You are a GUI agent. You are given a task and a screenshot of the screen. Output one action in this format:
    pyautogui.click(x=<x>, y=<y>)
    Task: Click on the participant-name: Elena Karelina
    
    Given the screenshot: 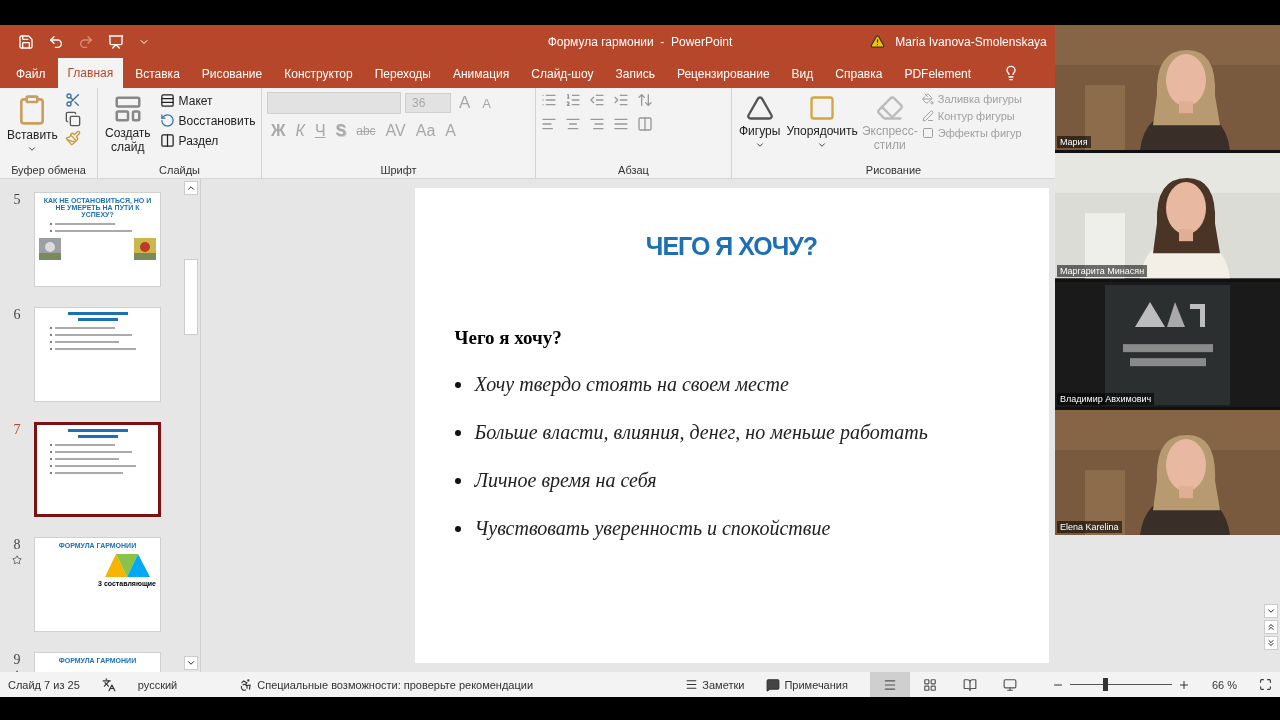 What is the action you would take?
    pyautogui.click(x=1089, y=527)
    